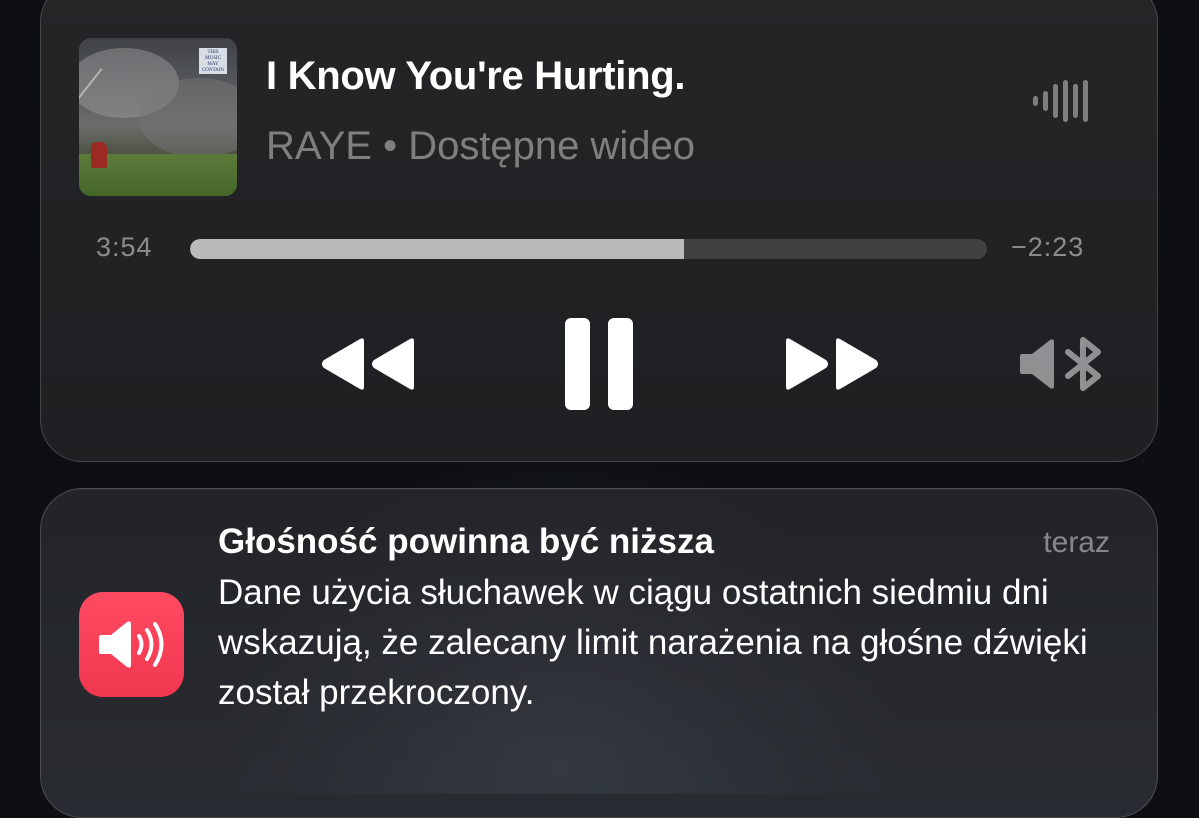  I want to click on remaining-time: −2:23, so click(1048, 247).